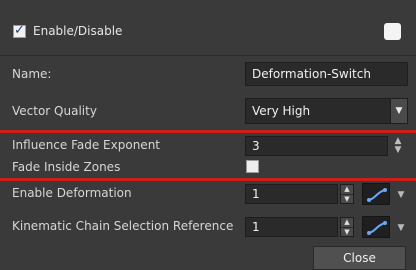 This screenshot has height=270, width=416. Describe the element at coordinates (326, 111) in the screenshot. I see `vector-quality-select: Very High ▼` at that location.